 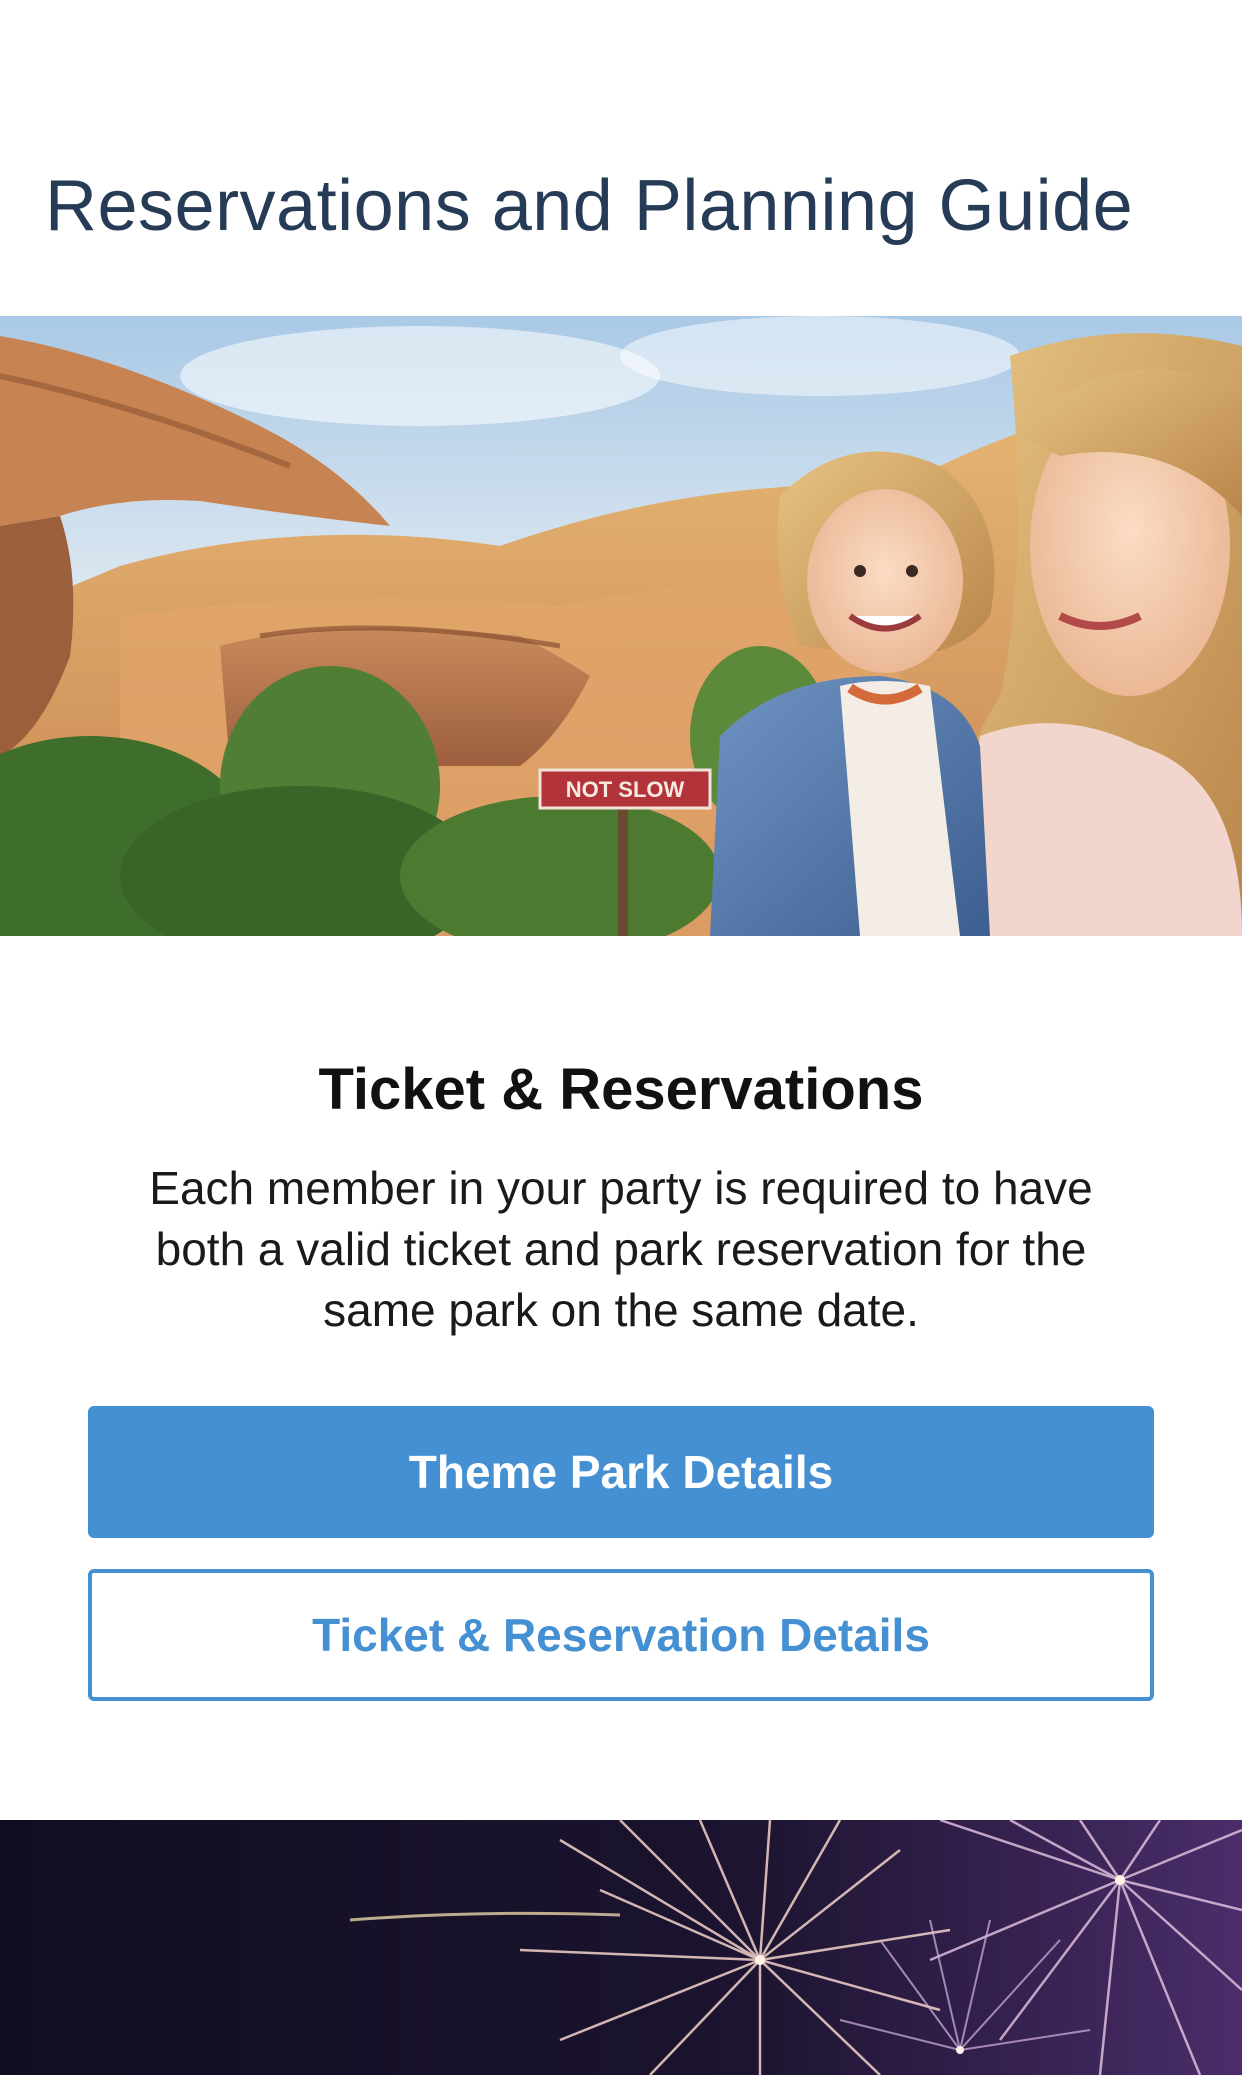 What do you see at coordinates (621, 1635) in the screenshot?
I see `ticket-reservation-details-button: Ticket & Reservation Details` at bounding box center [621, 1635].